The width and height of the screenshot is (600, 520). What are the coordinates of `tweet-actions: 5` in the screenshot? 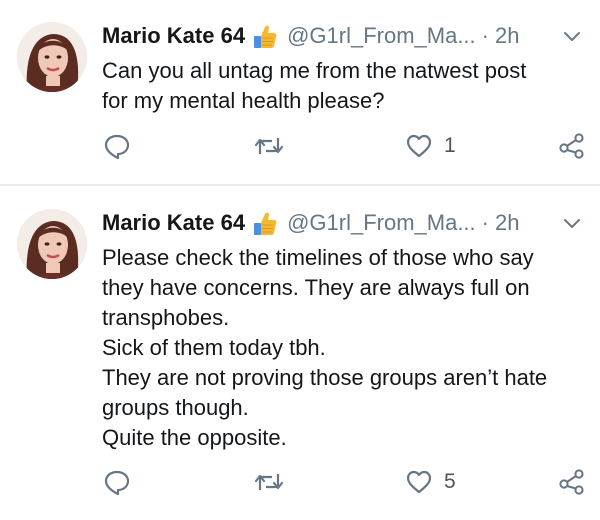 It's located at (300, 482).